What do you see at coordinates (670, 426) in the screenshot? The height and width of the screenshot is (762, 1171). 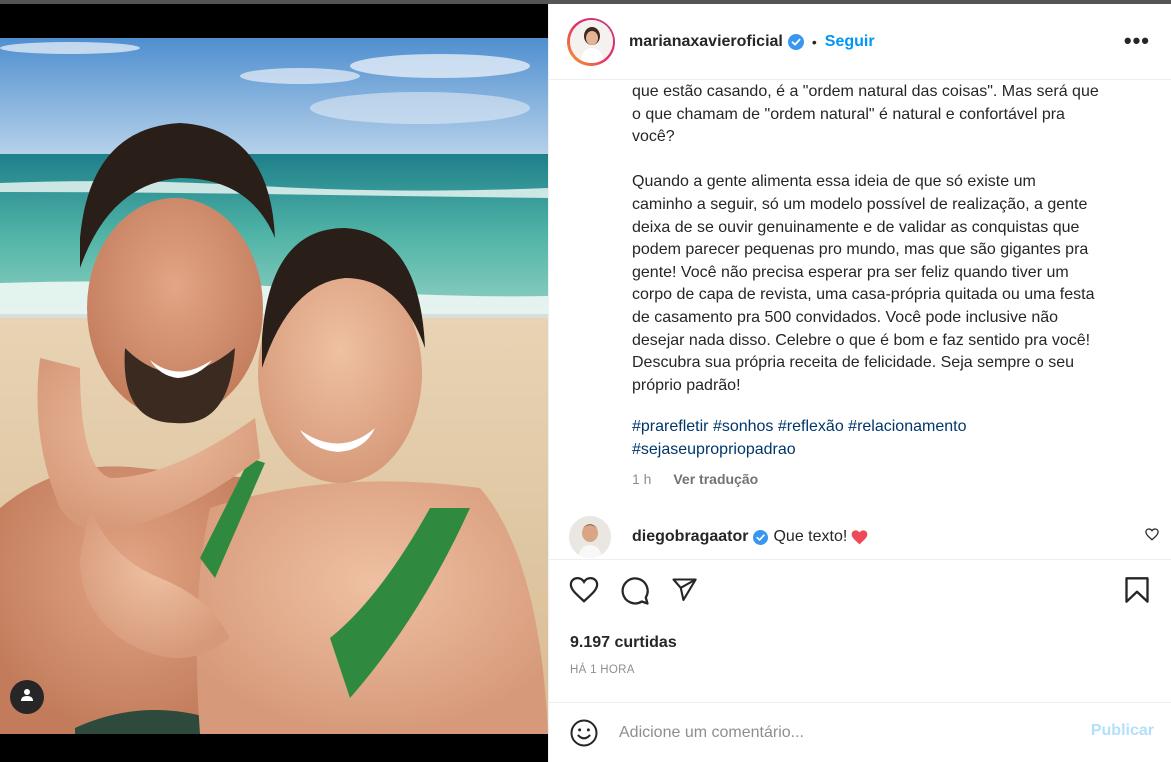 I see `hashtag-link: #prarefletir` at bounding box center [670, 426].